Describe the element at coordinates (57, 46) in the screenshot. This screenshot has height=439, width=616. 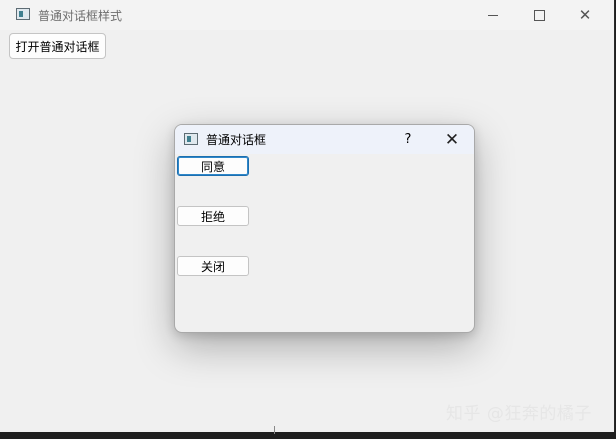
I see `open-dialog-button: 打开普通对话框` at that location.